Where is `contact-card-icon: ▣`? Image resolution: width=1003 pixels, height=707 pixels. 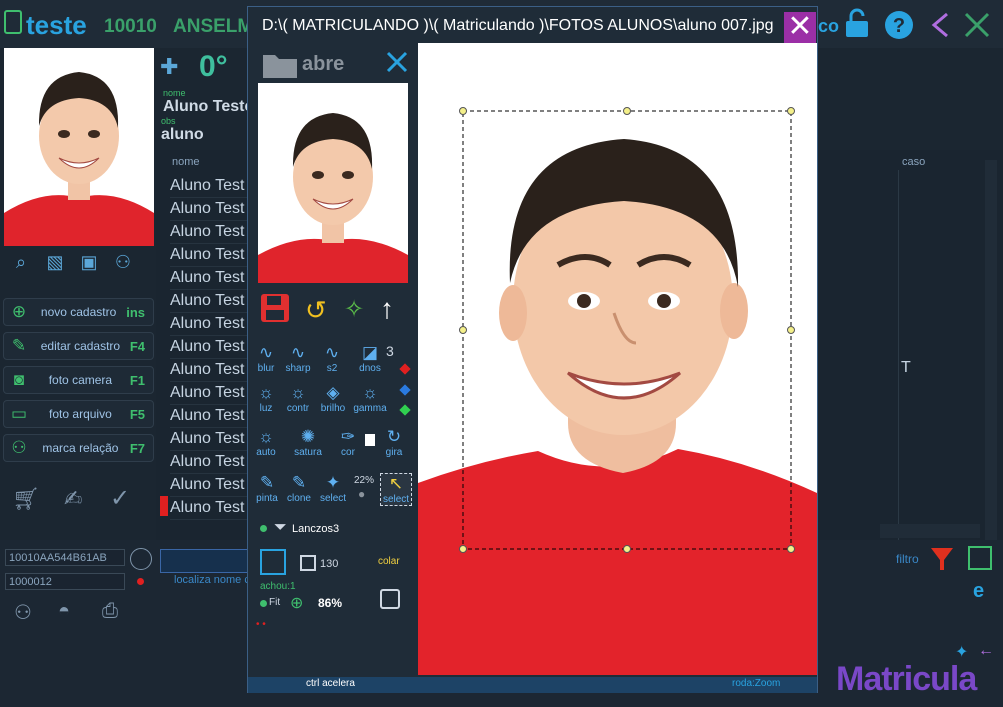
contact-card-icon: ▣ is located at coordinates (89, 262).